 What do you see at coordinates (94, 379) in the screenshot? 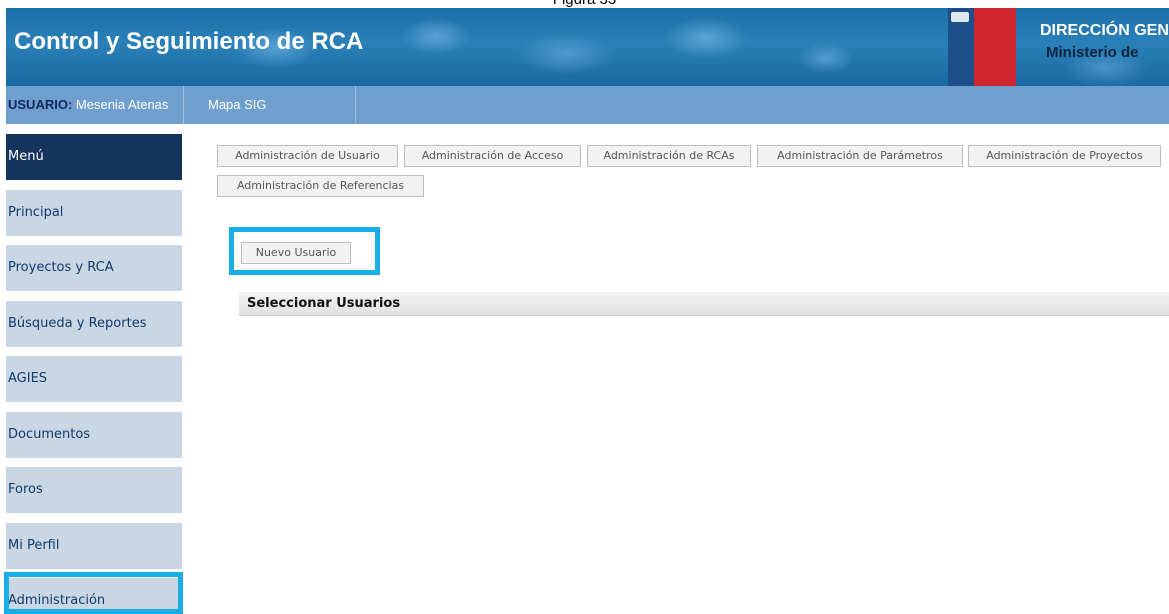
I see `sidebar-item-agies: AGIES` at bounding box center [94, 379].